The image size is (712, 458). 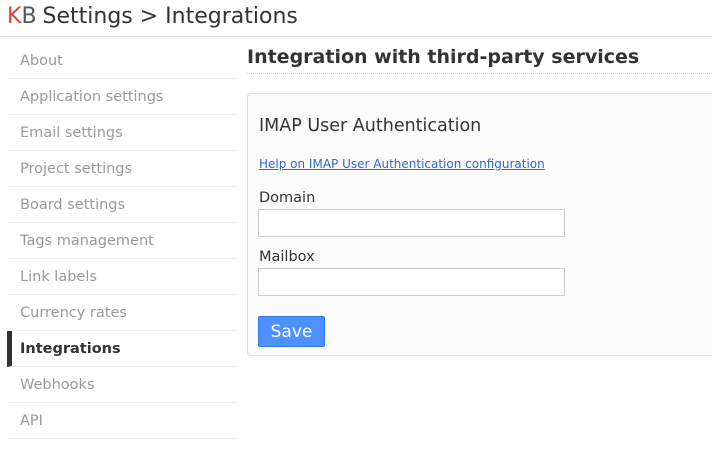 I want to click on sidebar-item-label: Board settings, so click(x=73, y=205).